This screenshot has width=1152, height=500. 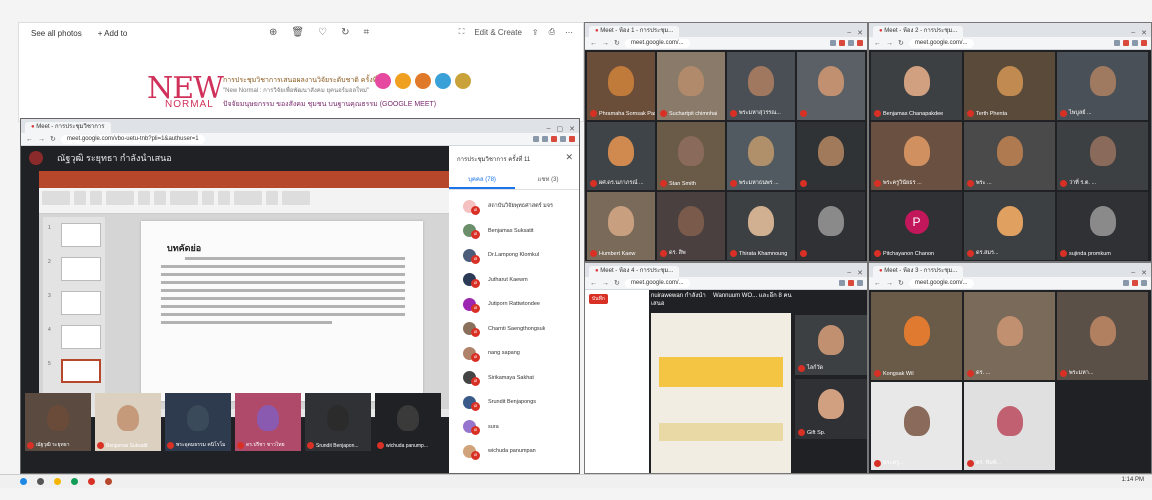 What do you see at coordinates (108, 481) in the screenshot?
I see `powerpoint-icon` at bounding box center [108, 481].